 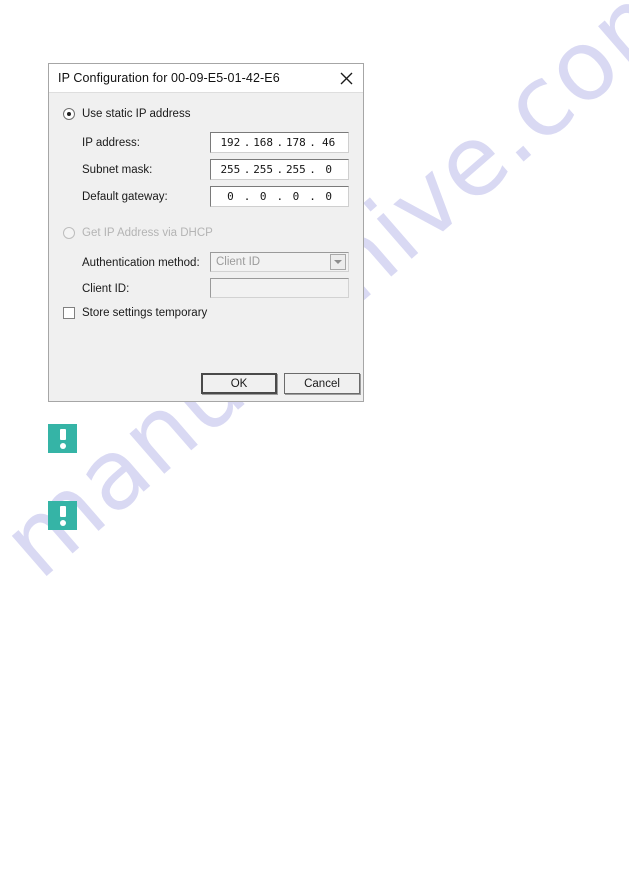 What do you see at coordinates (279, 262) in the screenshot?
I see `select-authentication-method: Client ID` at bounding box center [279, 262].